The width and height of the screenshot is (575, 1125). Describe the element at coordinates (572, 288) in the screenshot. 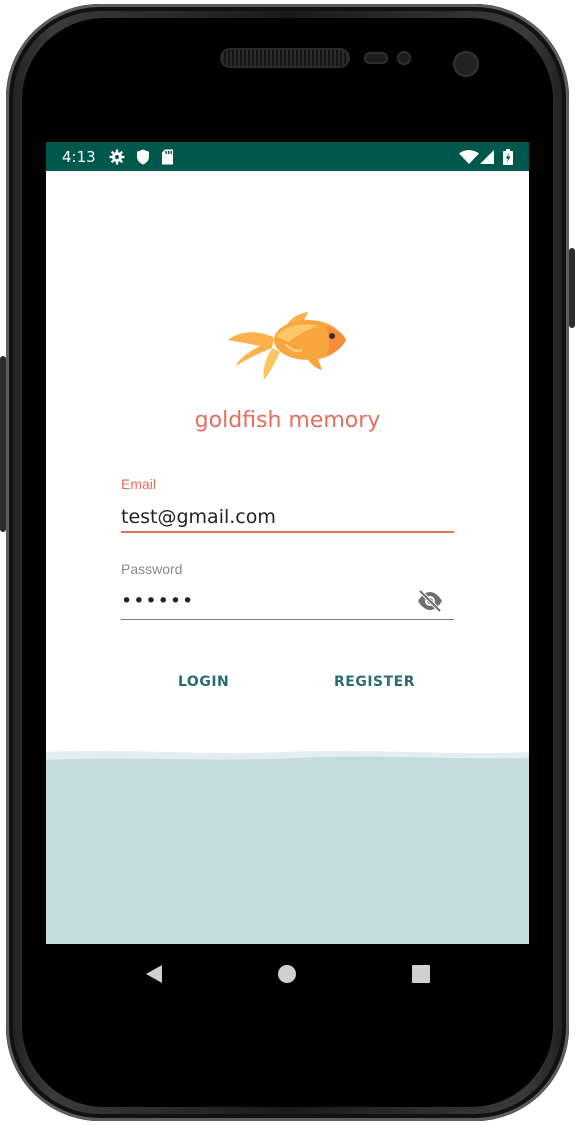

I see `power-button` at that location.